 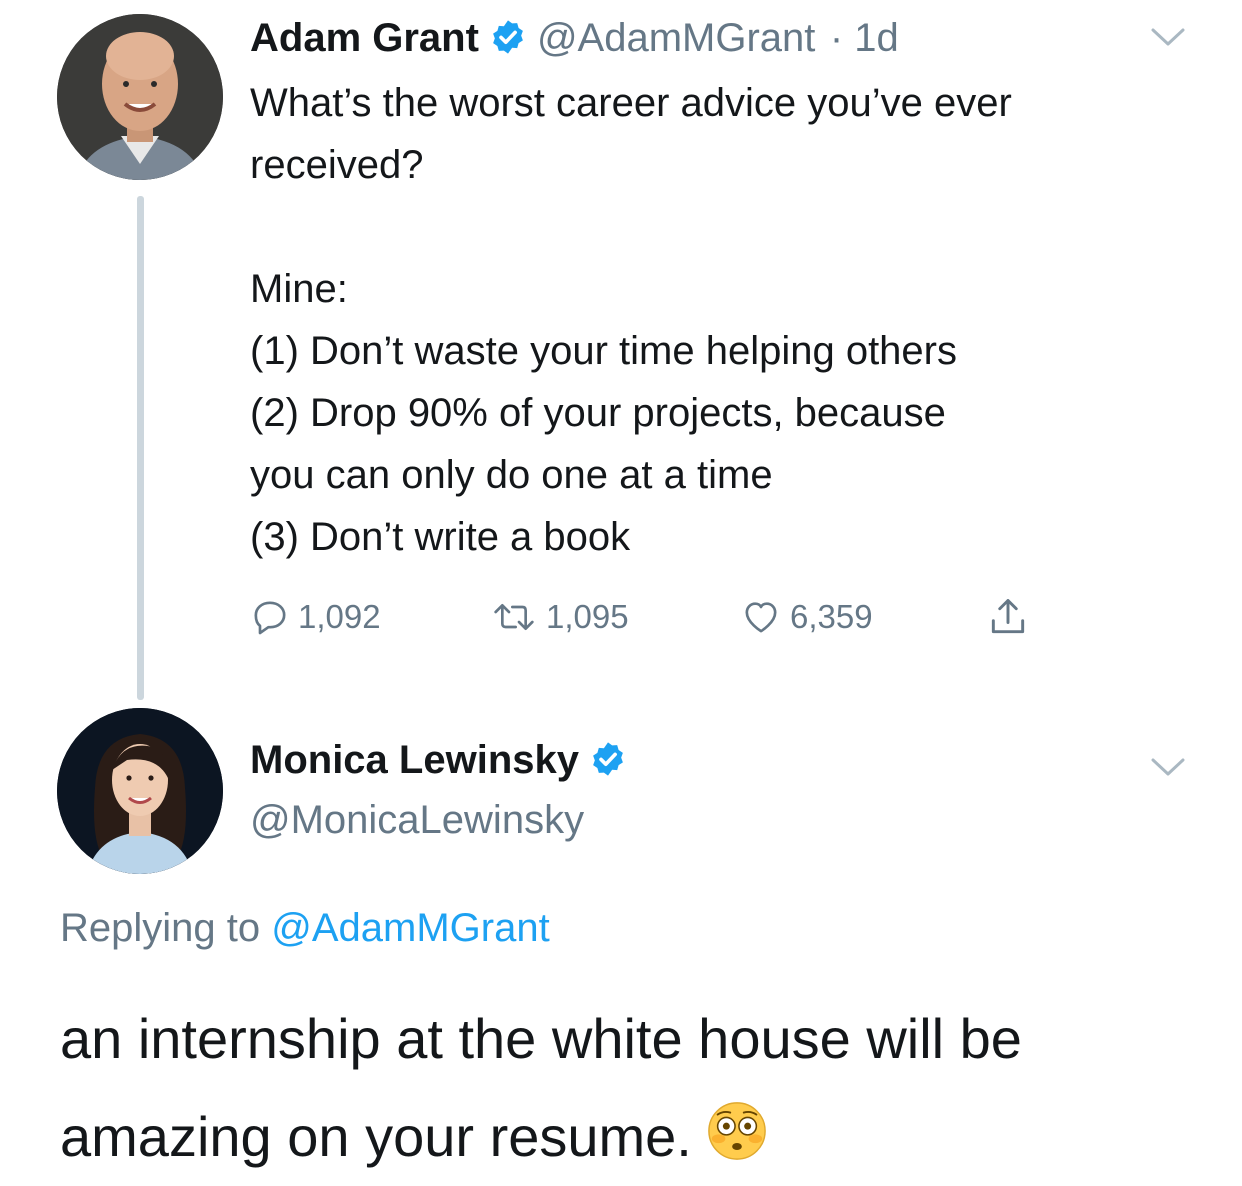 What do you see at coordinates (440, 537) in the screenshot?
I see `tweet-text-line: (3) Don’t write a book` at bounding box center [440, 537].